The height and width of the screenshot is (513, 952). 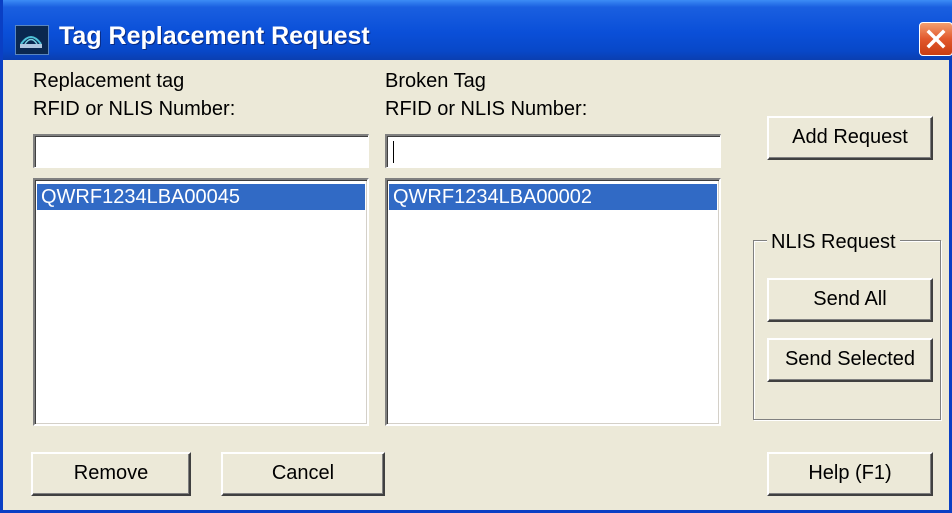 What do you see at coordinates (850, 300) in the screenshot?
I see `send-all-button: Send All` at bounding box center [850, 300].